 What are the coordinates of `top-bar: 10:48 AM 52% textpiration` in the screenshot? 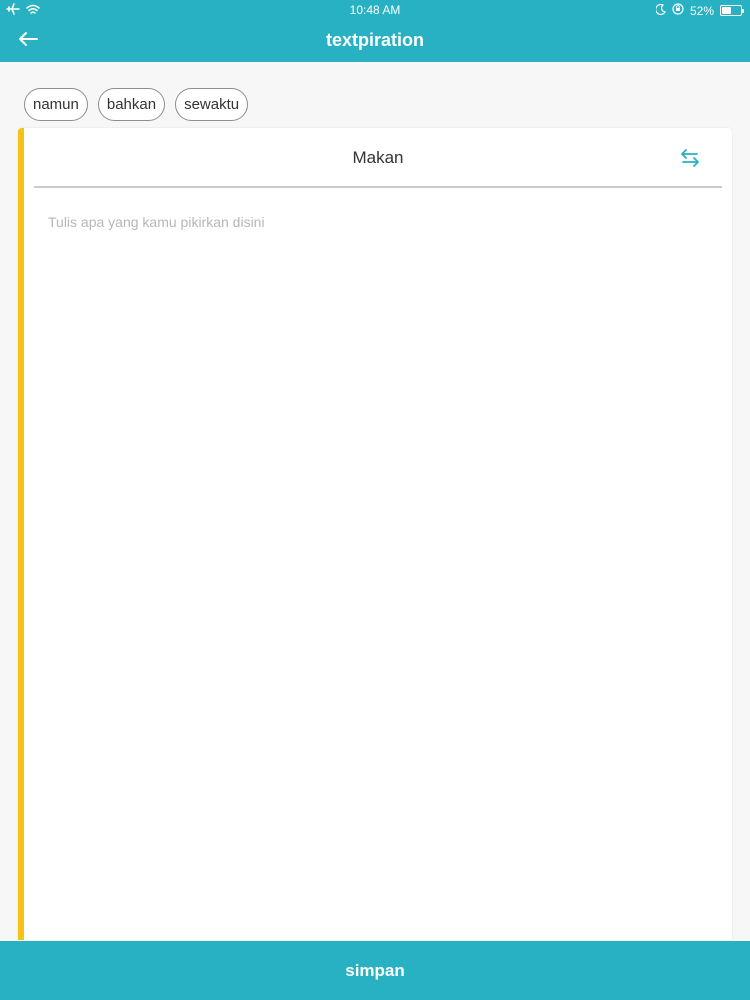 It's located at (375, 31).